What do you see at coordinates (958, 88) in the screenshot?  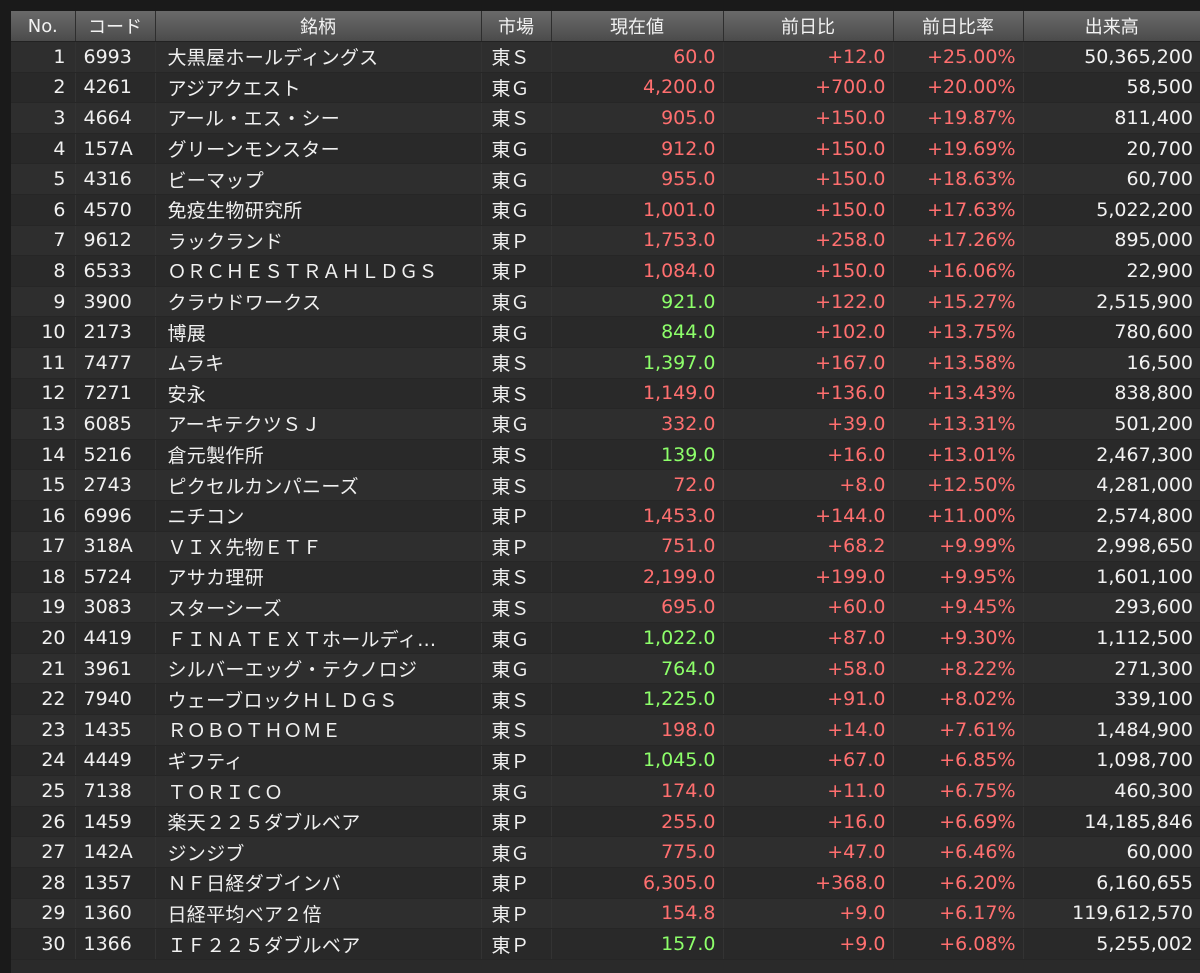 I see `row-rate: +20.00%` at bounding box center [958, 88].